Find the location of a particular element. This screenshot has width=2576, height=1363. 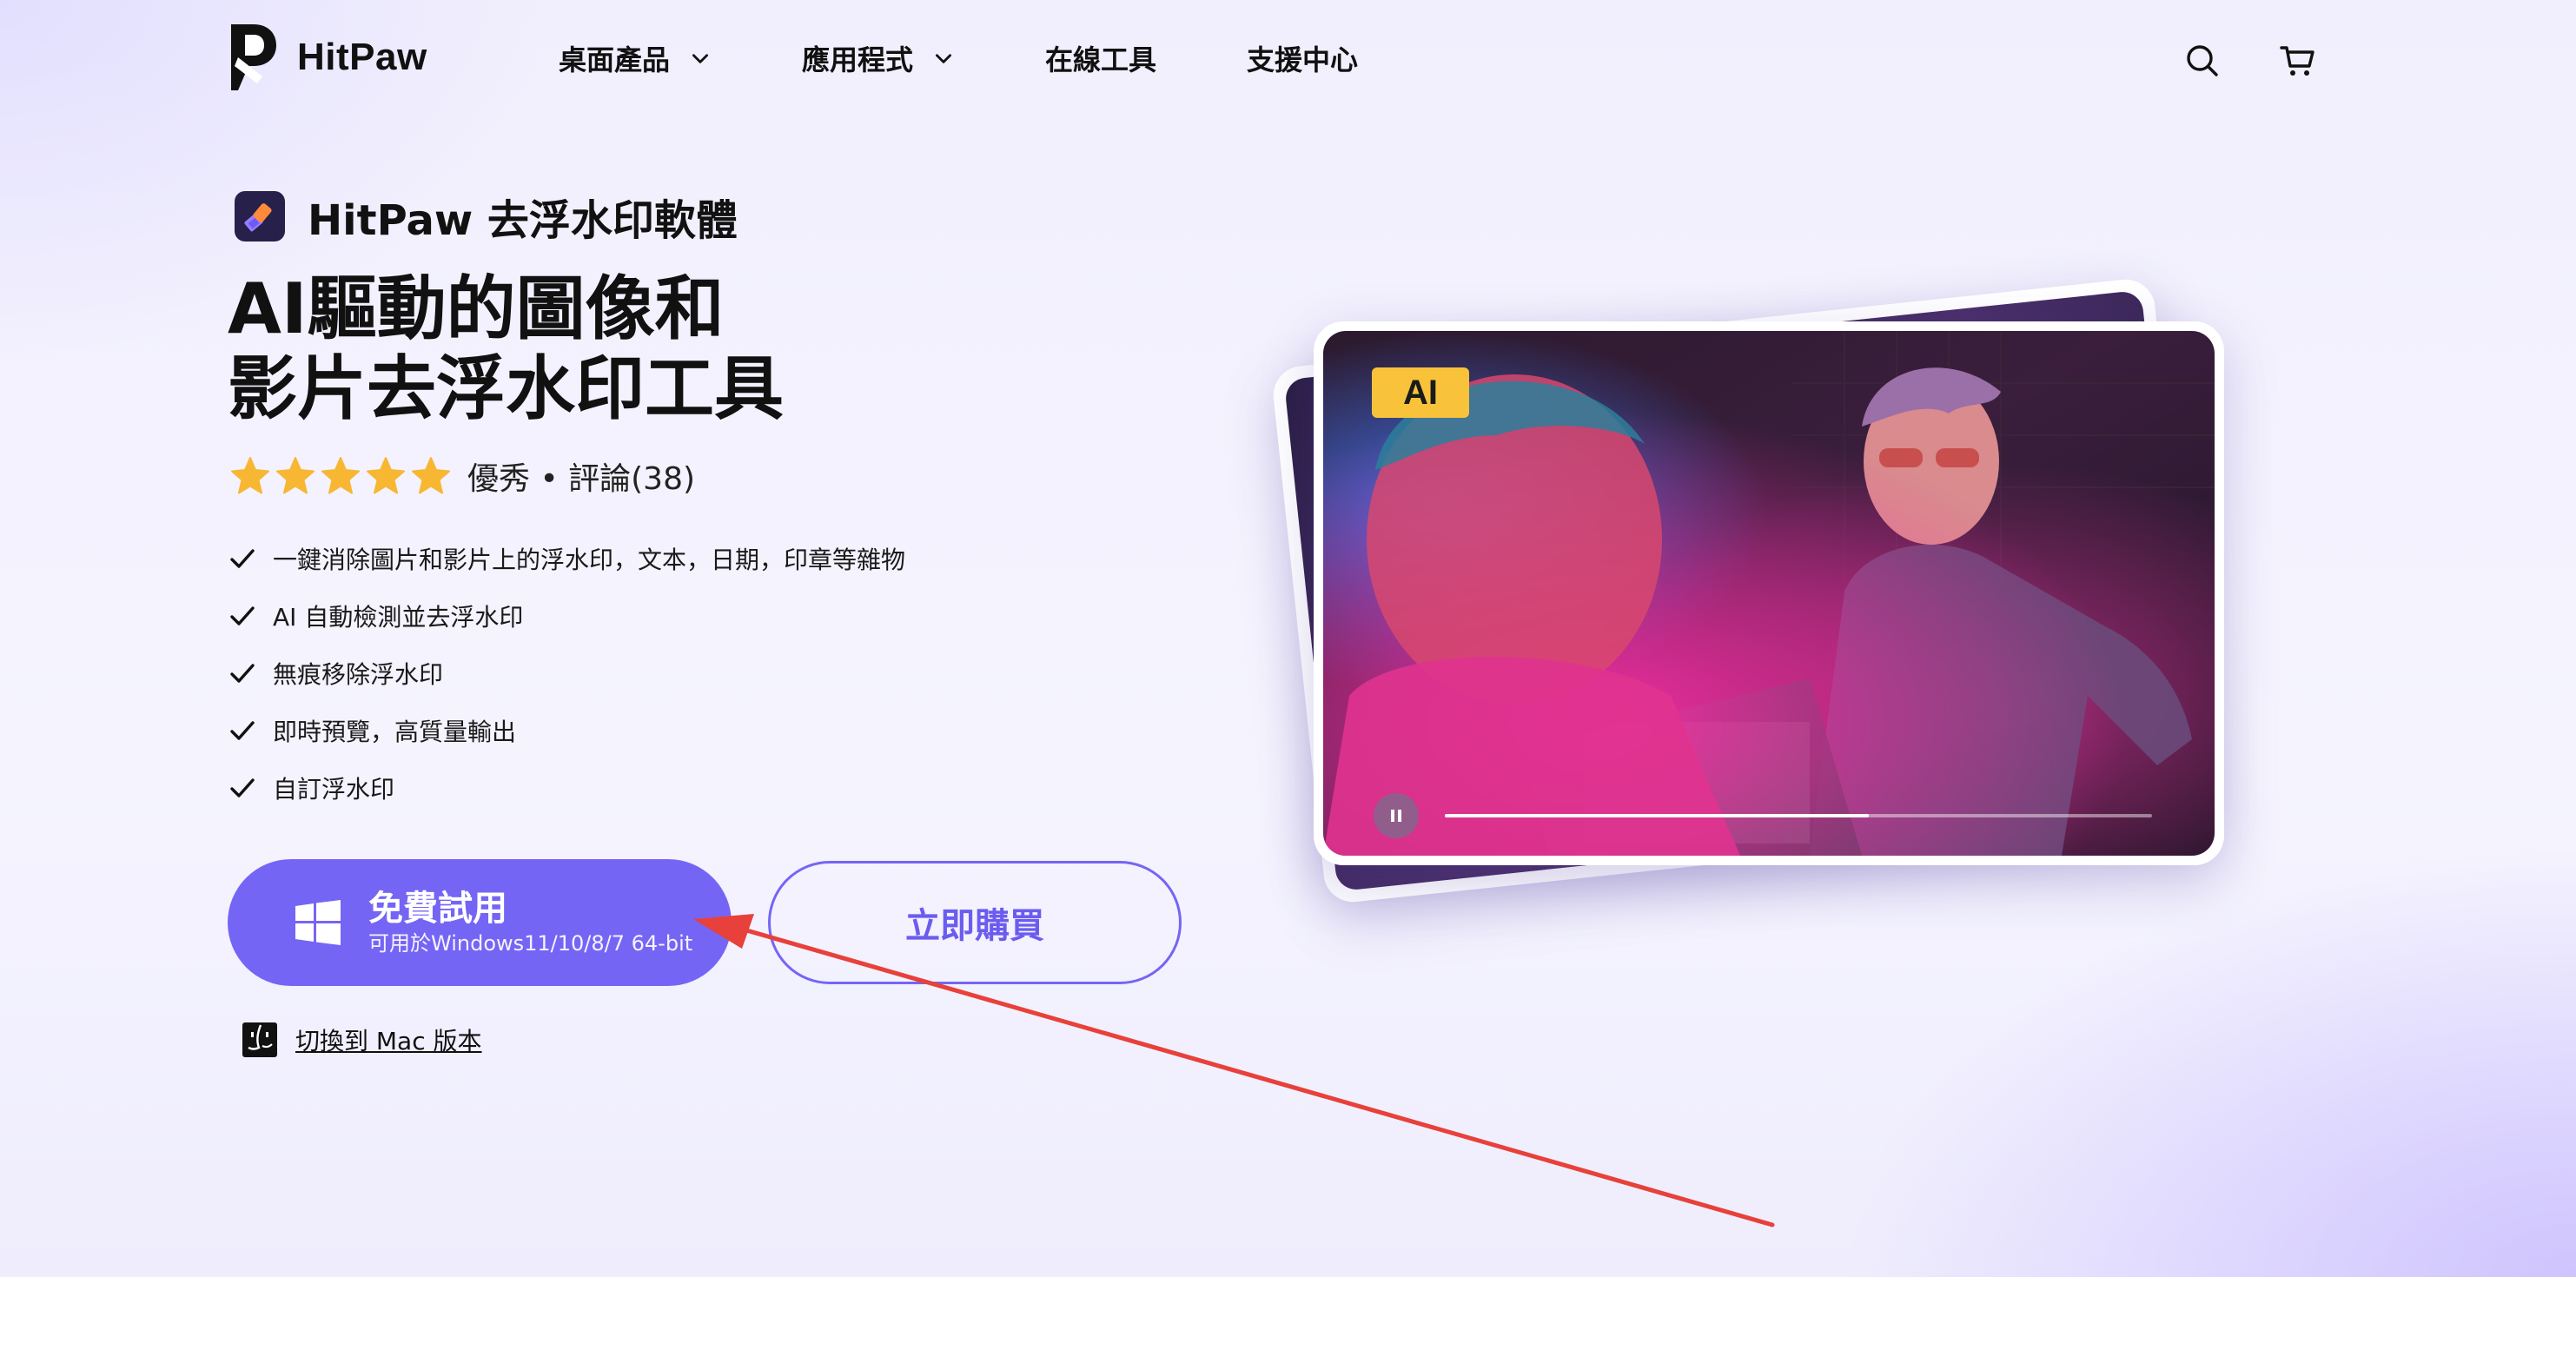

watermark-remover-app-icon is located at coordinates (260, 216).